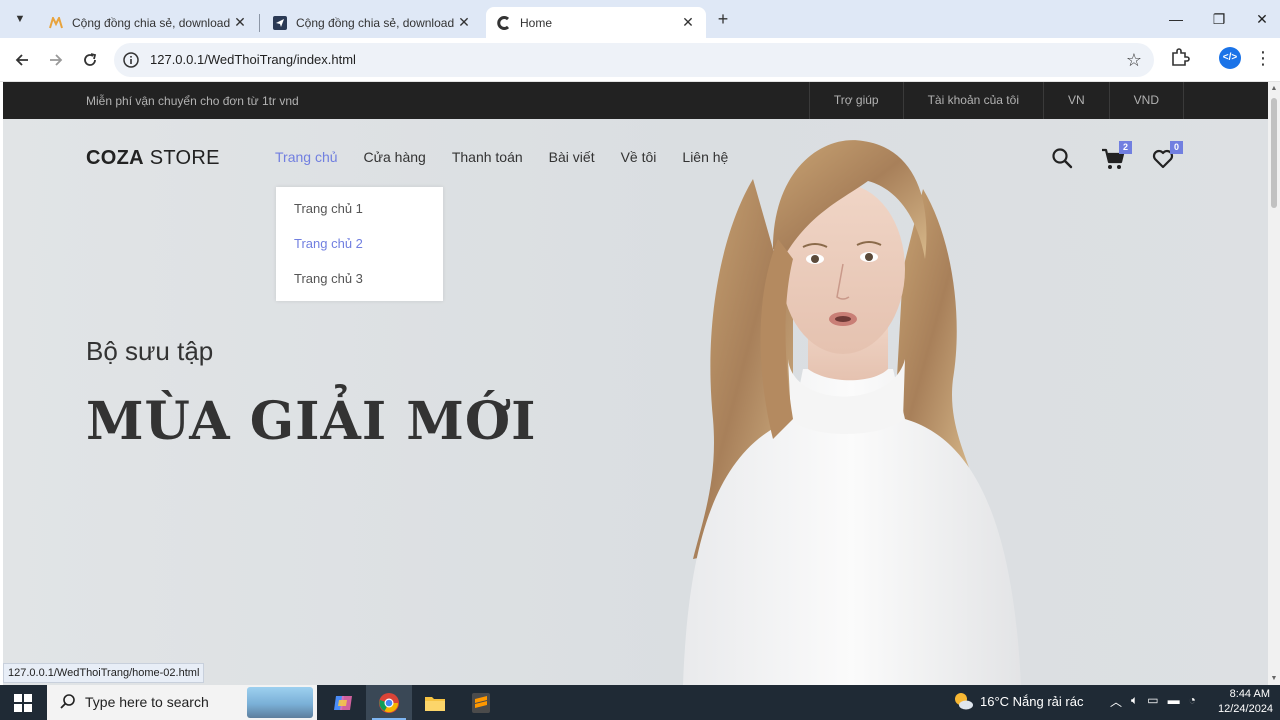 The image size is (1280, 720). I want to click on arrow-left-icon, so click(21, 60).